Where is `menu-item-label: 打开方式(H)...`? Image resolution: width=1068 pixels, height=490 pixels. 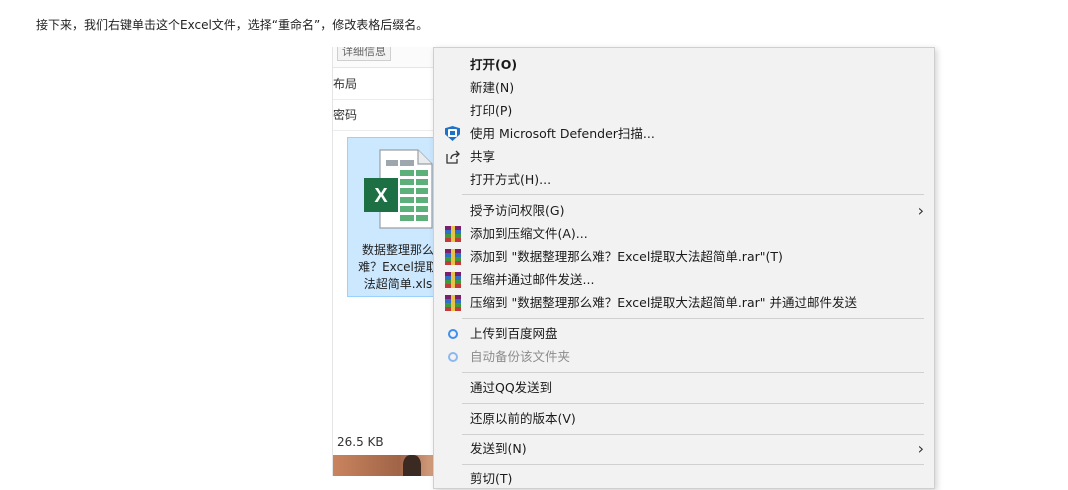
menu-item-label: 打开方式(H)... is located at coordinates (511, 179).